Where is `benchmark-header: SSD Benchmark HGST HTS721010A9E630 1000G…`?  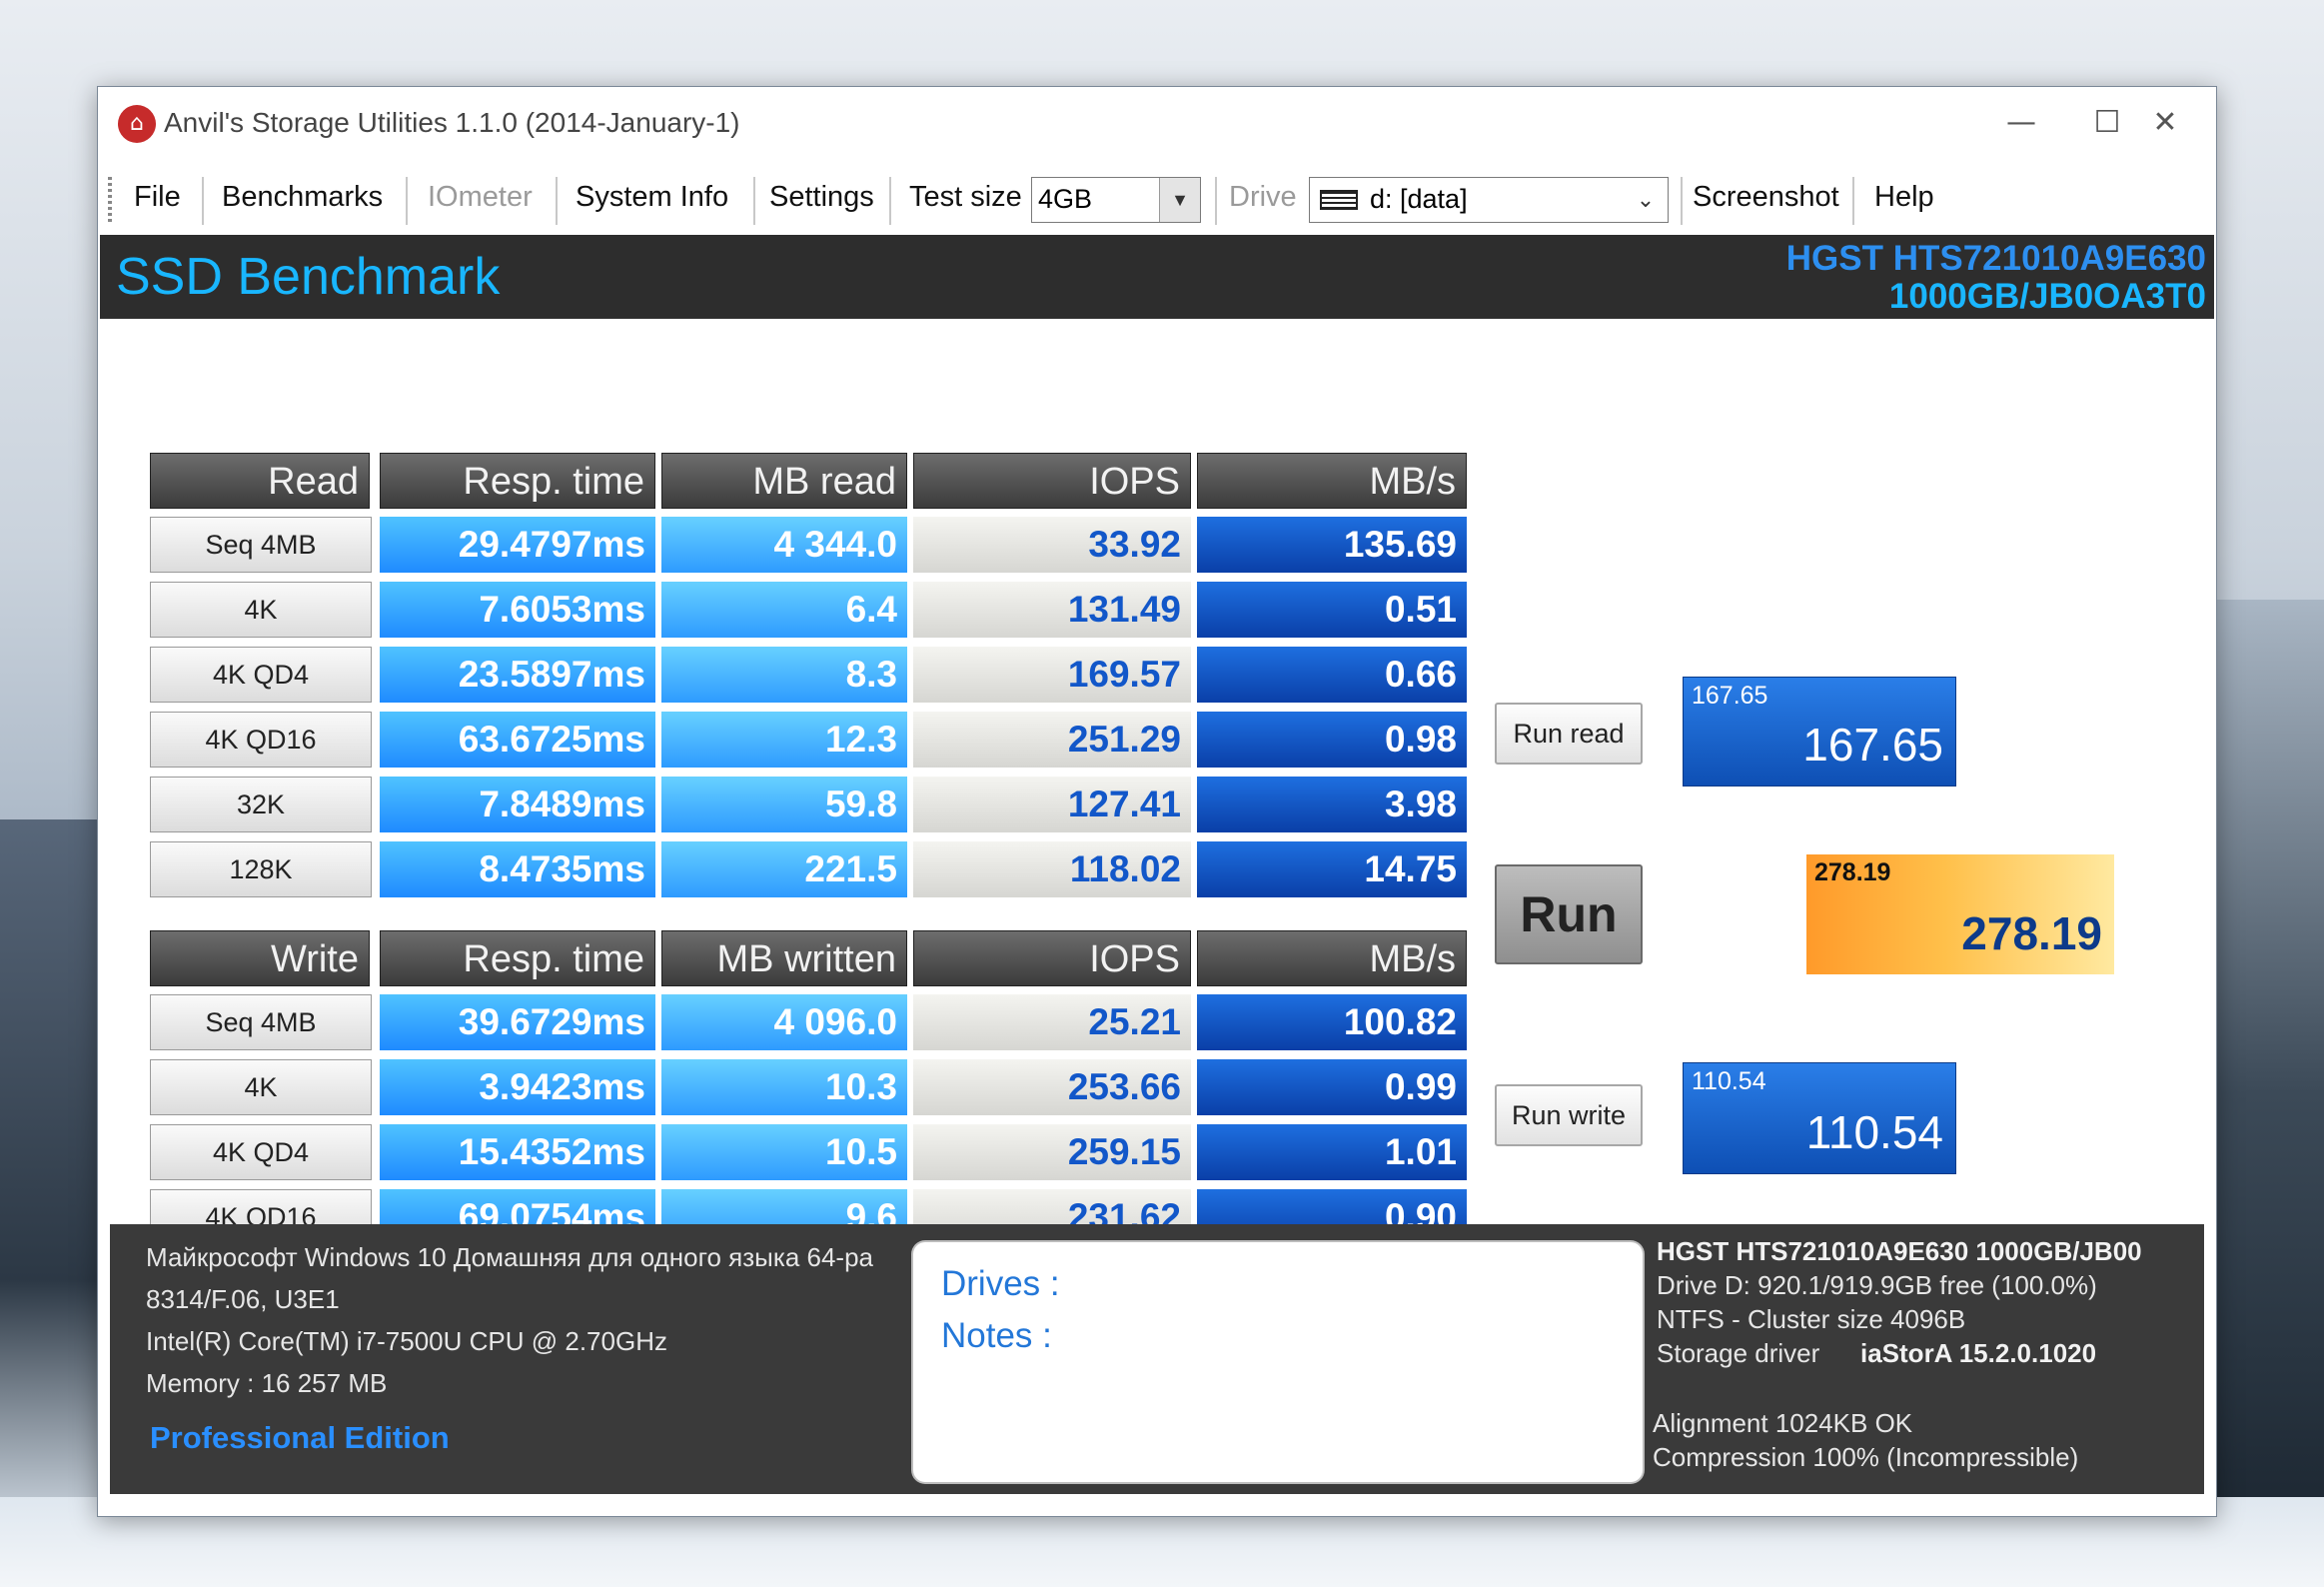 benchmark-header: SSD Benchmark HGST HTS721010A9E630 1000G… is located at coordinates (1157, 277).